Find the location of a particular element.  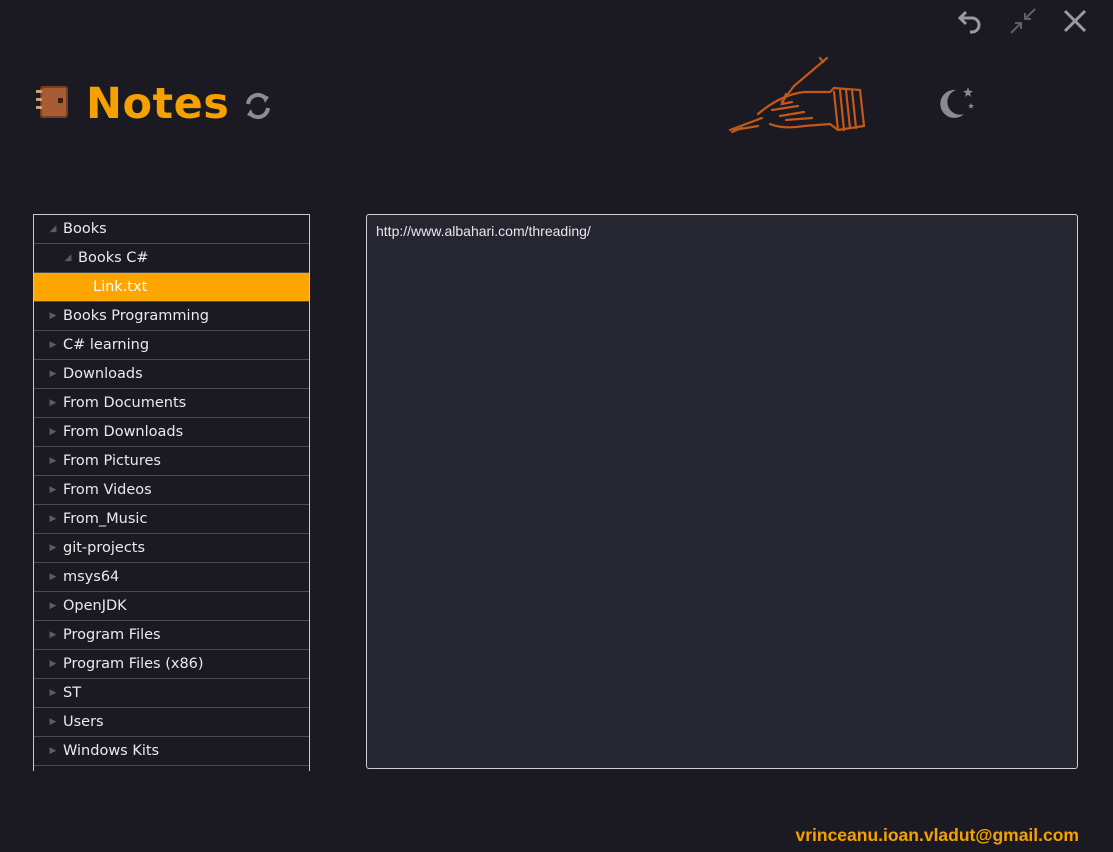

tree-item: ▶ From Videos is located at coordinates (171, 490).